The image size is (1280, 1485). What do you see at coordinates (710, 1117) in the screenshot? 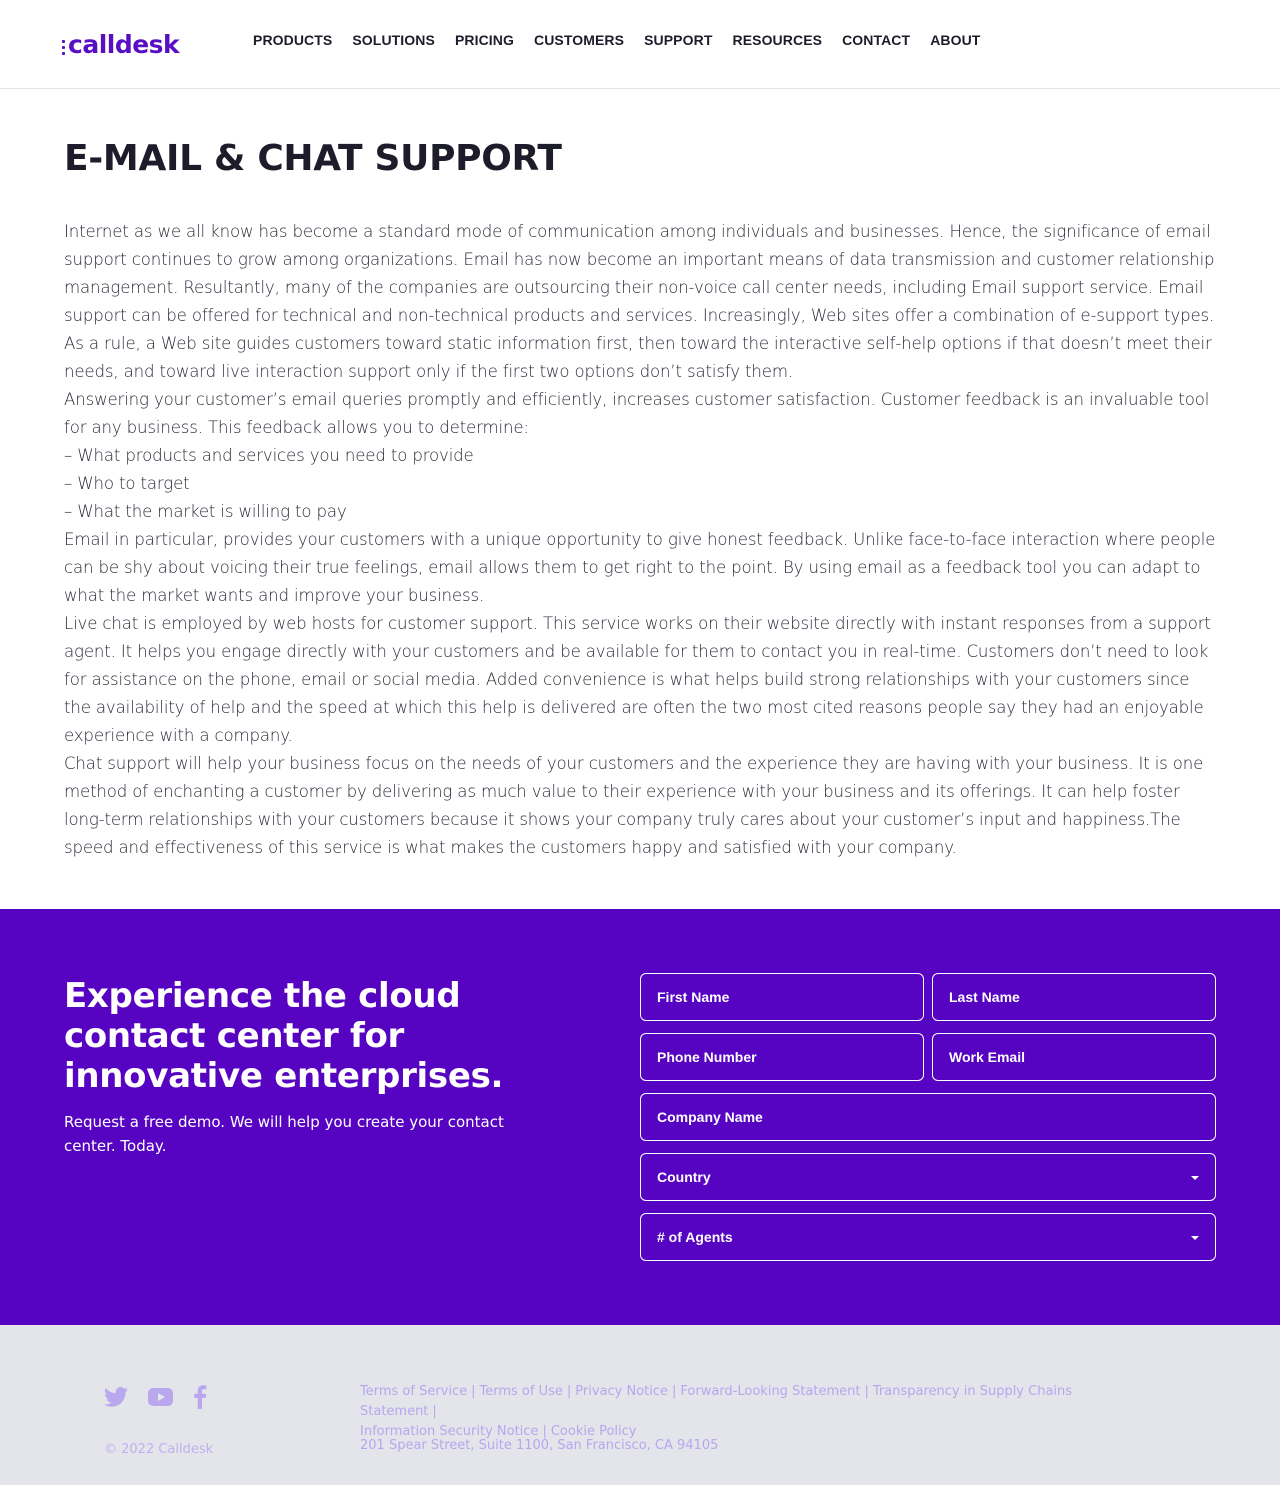
I see `company-placeholder: Company Name` at bounding box center [710, 1117].